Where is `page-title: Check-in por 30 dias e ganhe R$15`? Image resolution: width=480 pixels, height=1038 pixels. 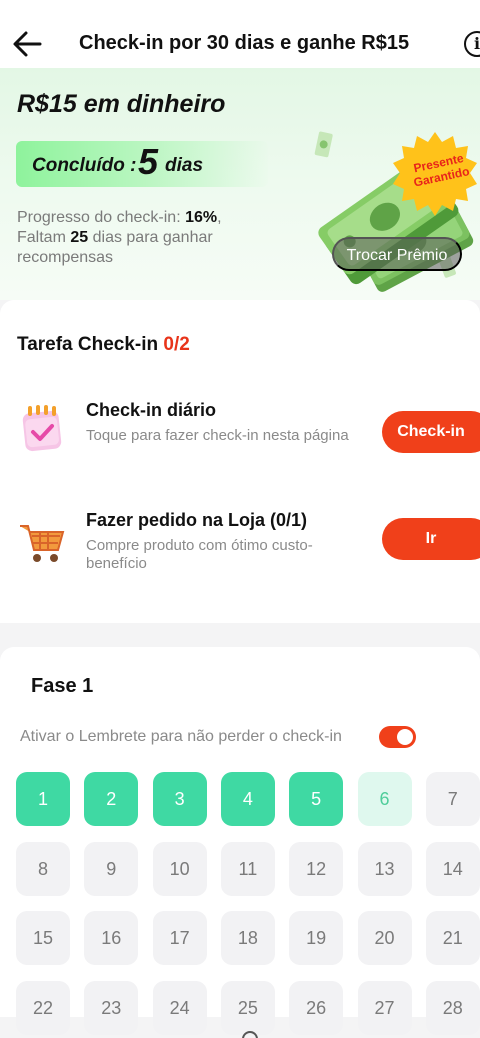
page-title: Check-in por 30 dias e ganhe R$15 is located at coordinates (244, 43).